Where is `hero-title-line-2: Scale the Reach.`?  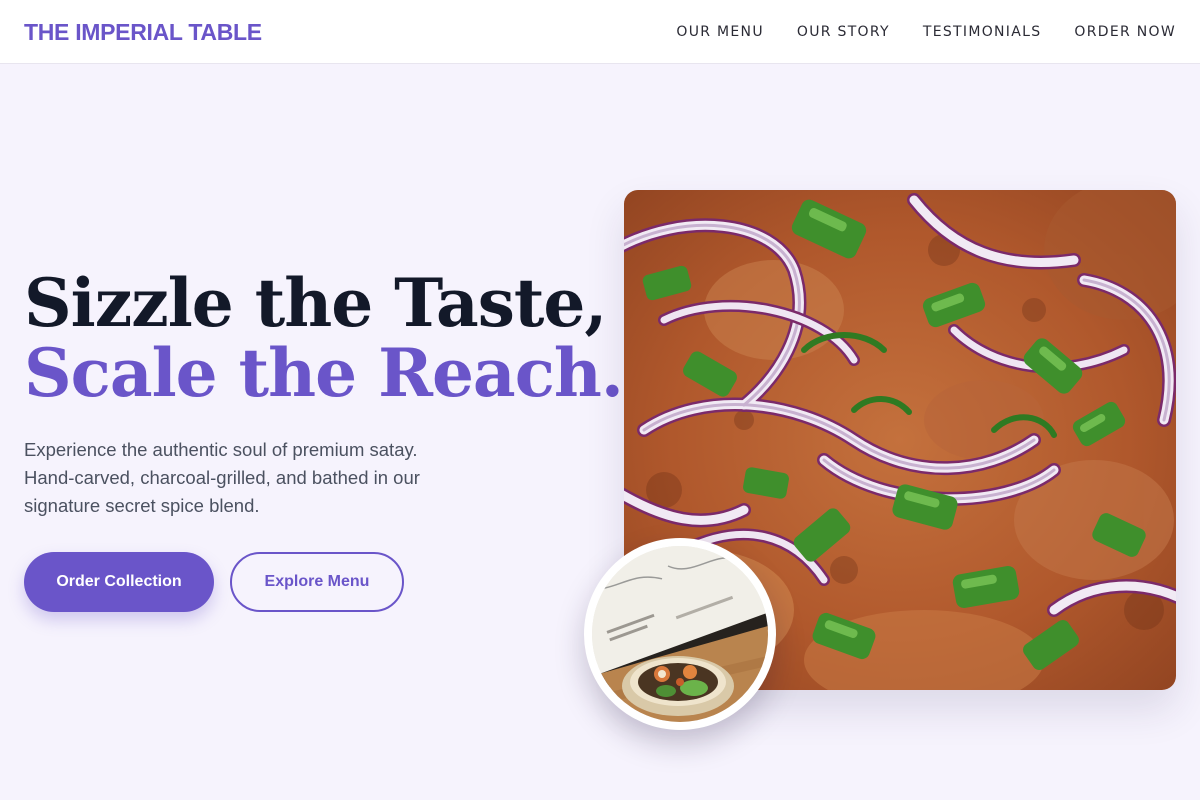 hero-title-line-2: Scale the Reach. is located at coordinates (324, 373).